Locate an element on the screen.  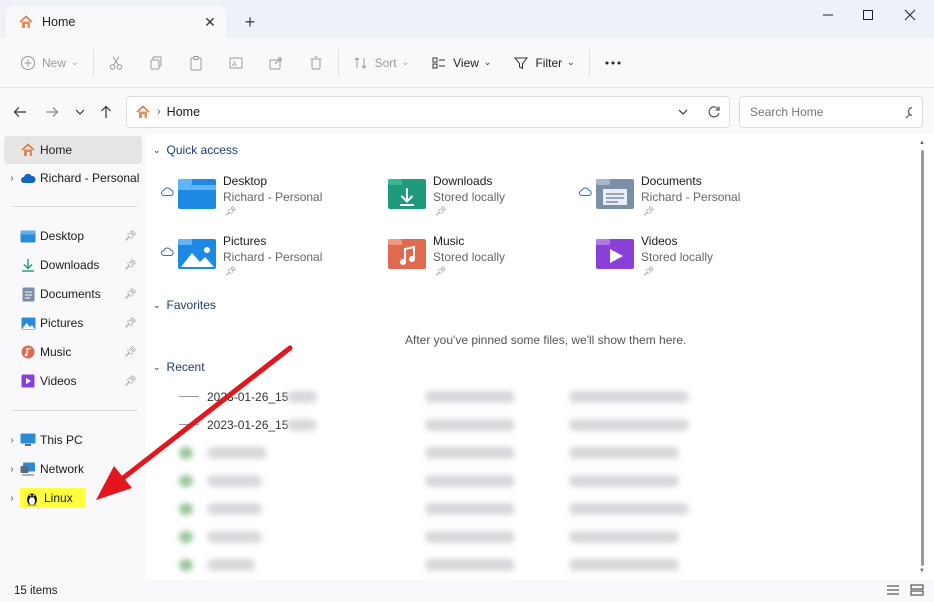
sidebar-item-this-pc: › This PC is located at coordinates (73, 440).